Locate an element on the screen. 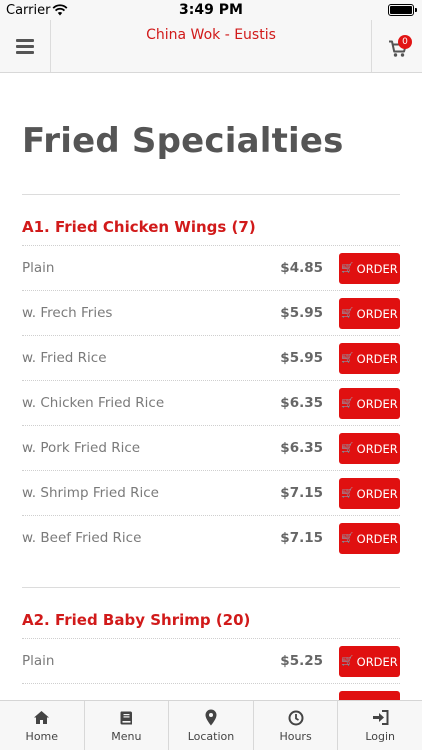 This screenshot has width=422, height=750. tab-label: Hours is located at coordinates (295, 736).